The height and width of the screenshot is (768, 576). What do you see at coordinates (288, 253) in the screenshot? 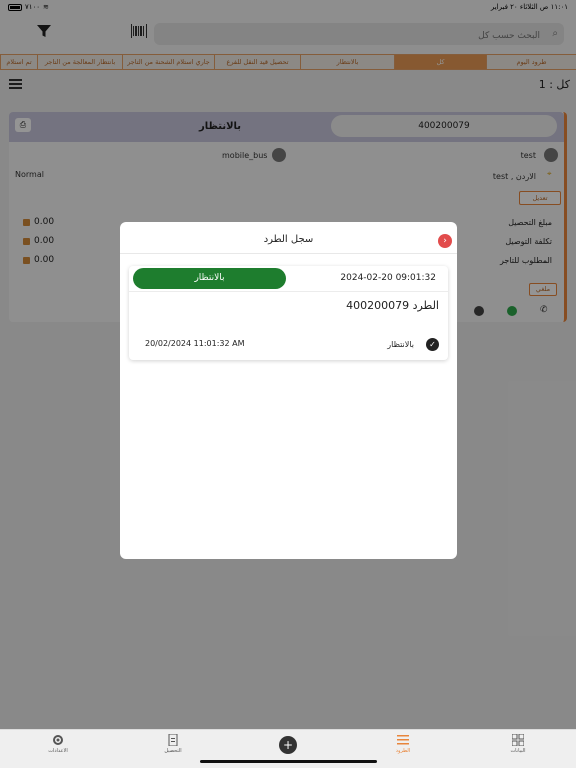
I see `modal-divider` at bounding box center [288, 253].